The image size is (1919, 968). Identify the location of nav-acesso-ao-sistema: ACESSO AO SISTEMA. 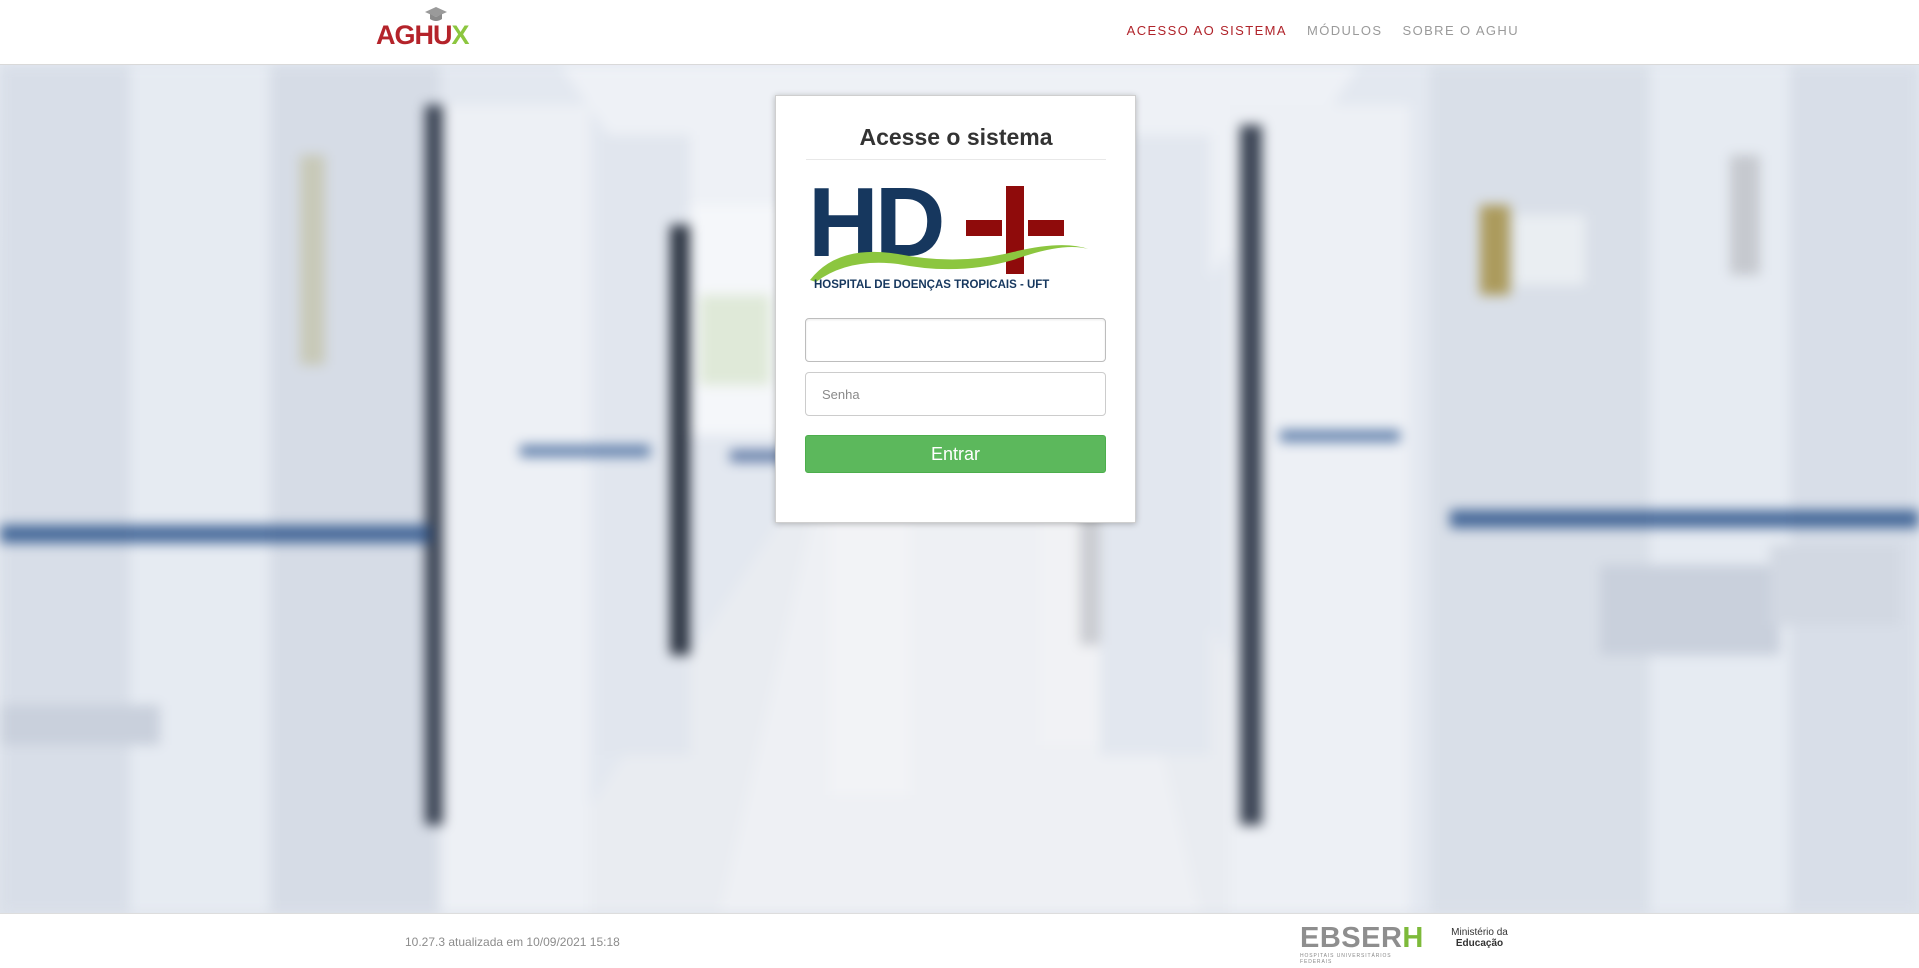
(1207, 30).